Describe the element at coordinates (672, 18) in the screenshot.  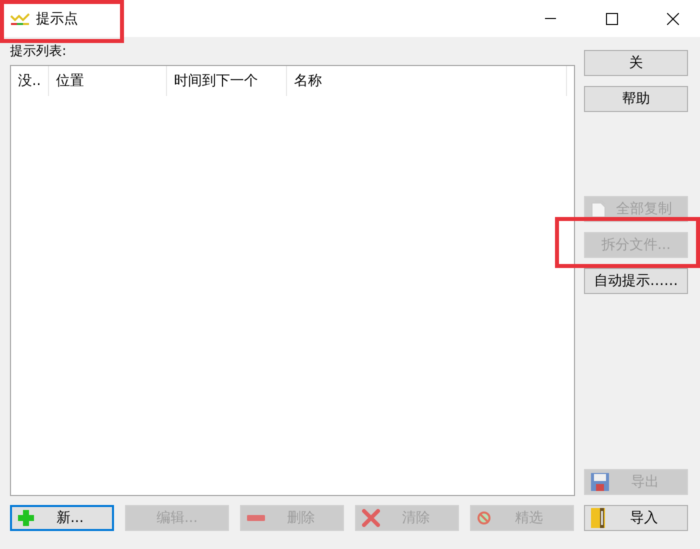
I see `close-icon` at that location.